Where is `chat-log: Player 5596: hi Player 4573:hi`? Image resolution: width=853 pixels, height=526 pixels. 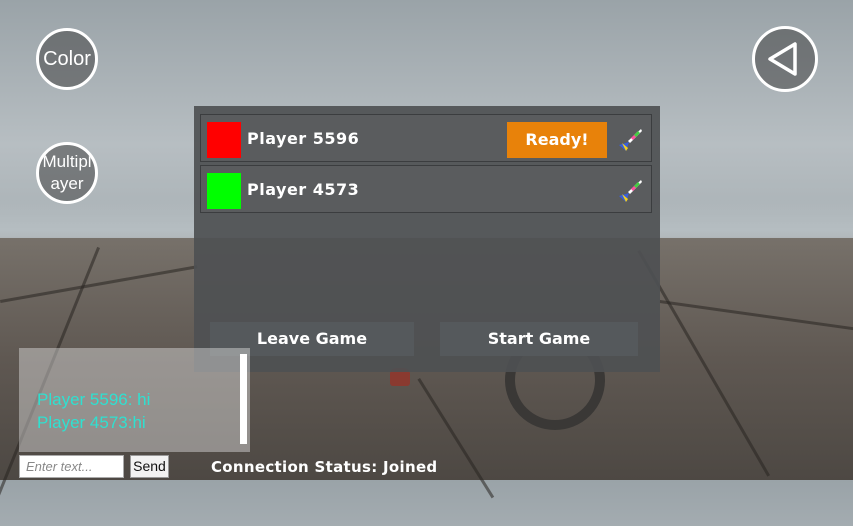
chat-log: Player 5596: hi Player 4573:hi is located at coordinates (134, 400).